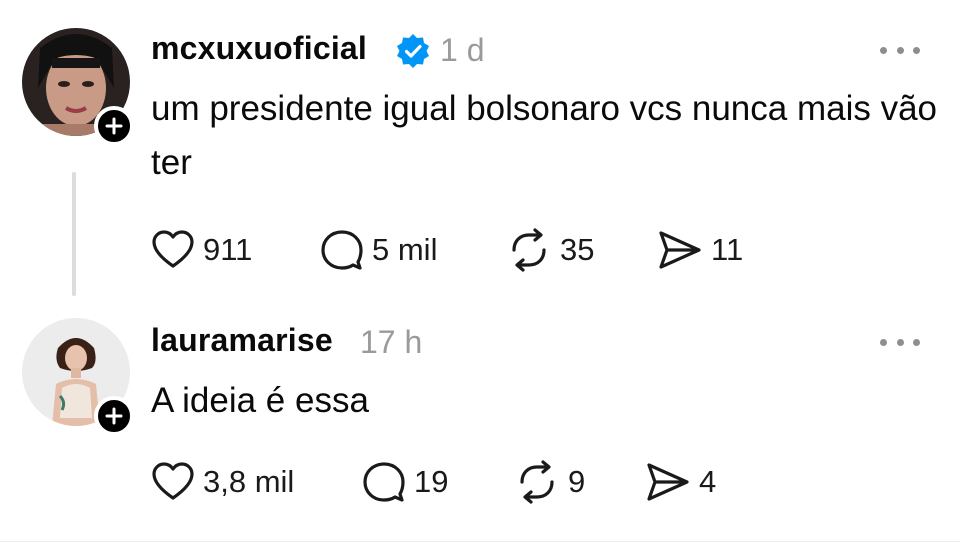 This screenshot has height=544, width=960. Describe the element at coordinates (413, 51) in the screenshot. I see `verified-icon` at that location.